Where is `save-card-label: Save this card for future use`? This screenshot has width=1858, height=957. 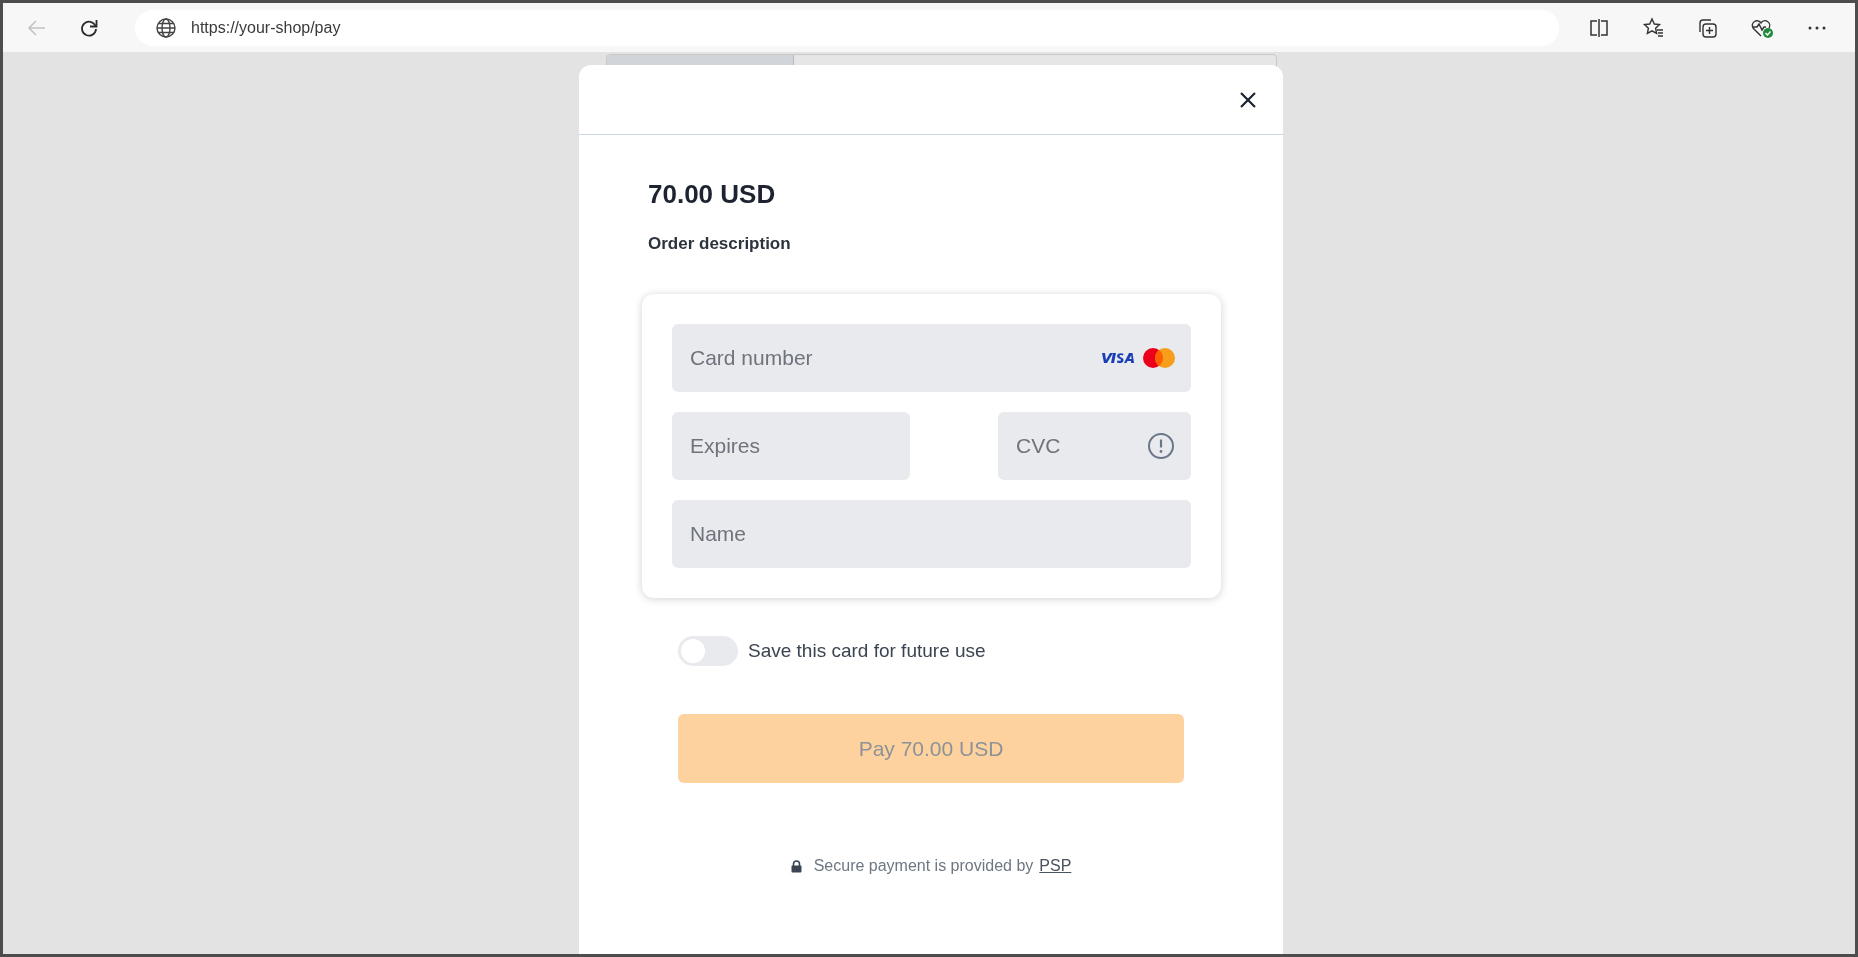
save-card-label: Save this card for future use is located at coordinates (867, 651).